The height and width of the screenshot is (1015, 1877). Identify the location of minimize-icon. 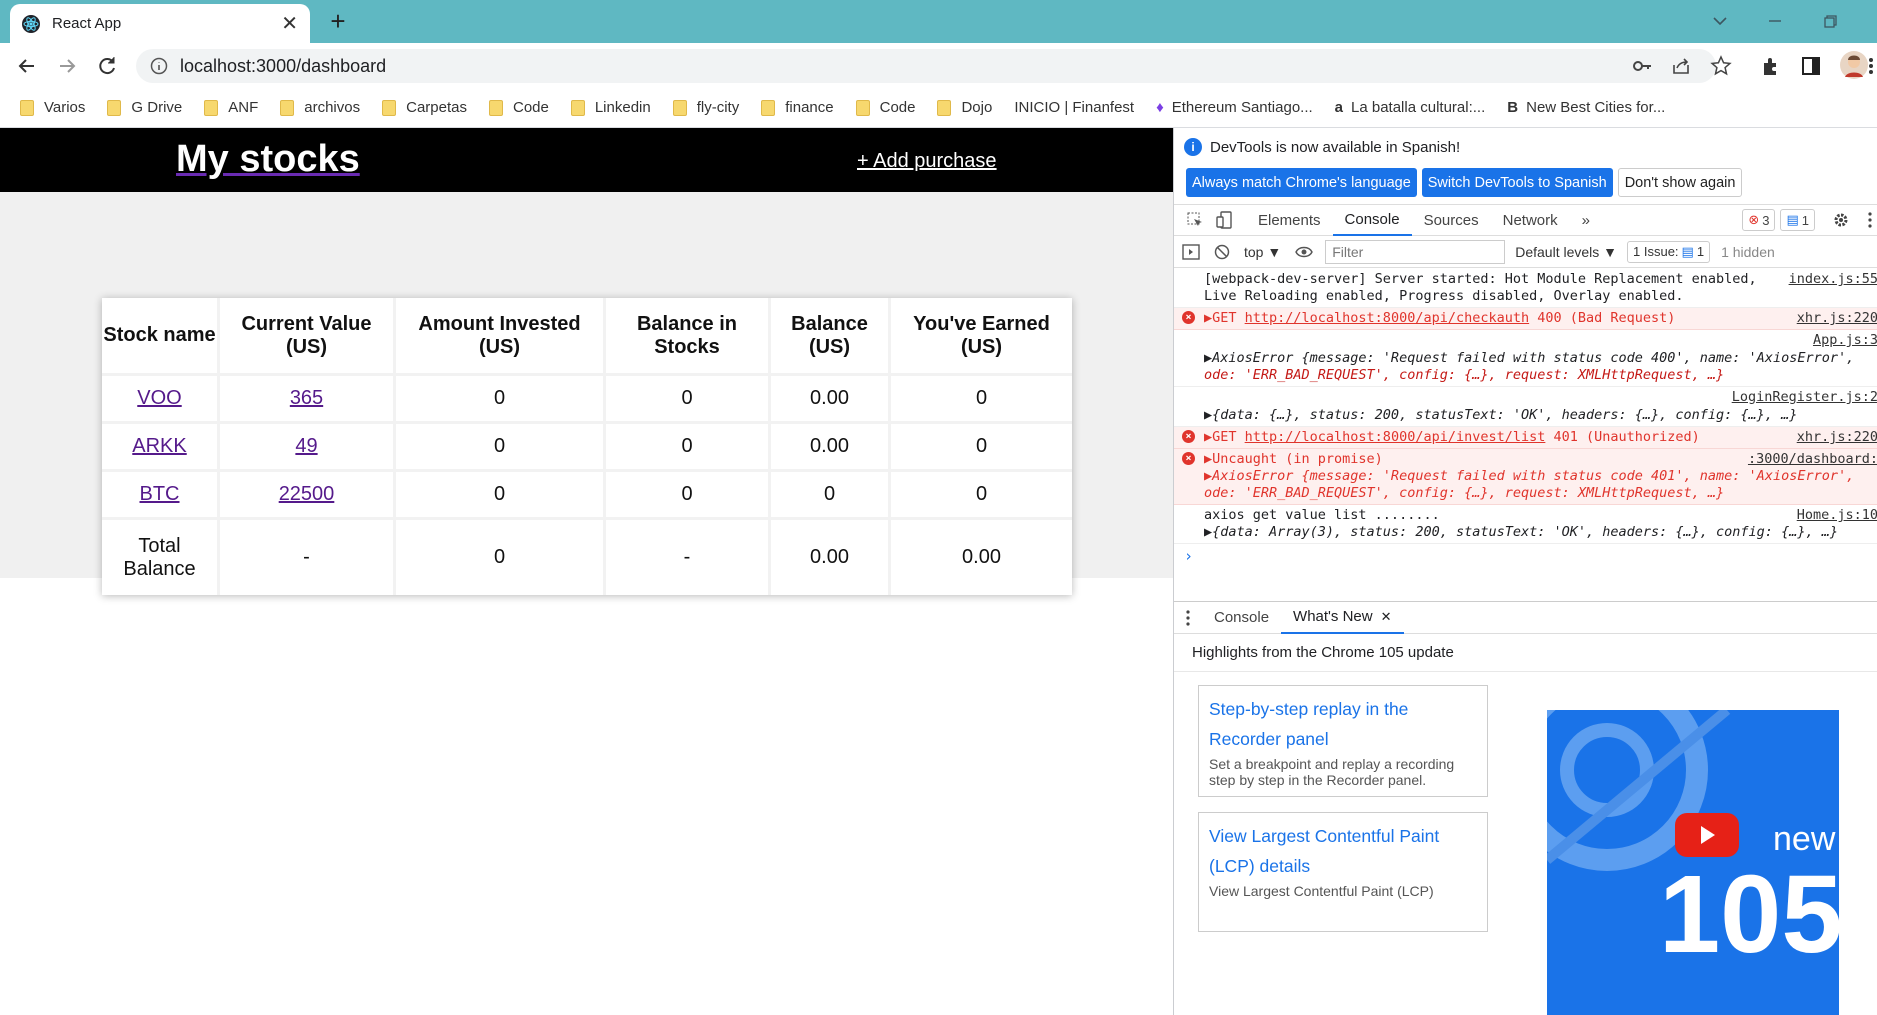
(1775, 21).